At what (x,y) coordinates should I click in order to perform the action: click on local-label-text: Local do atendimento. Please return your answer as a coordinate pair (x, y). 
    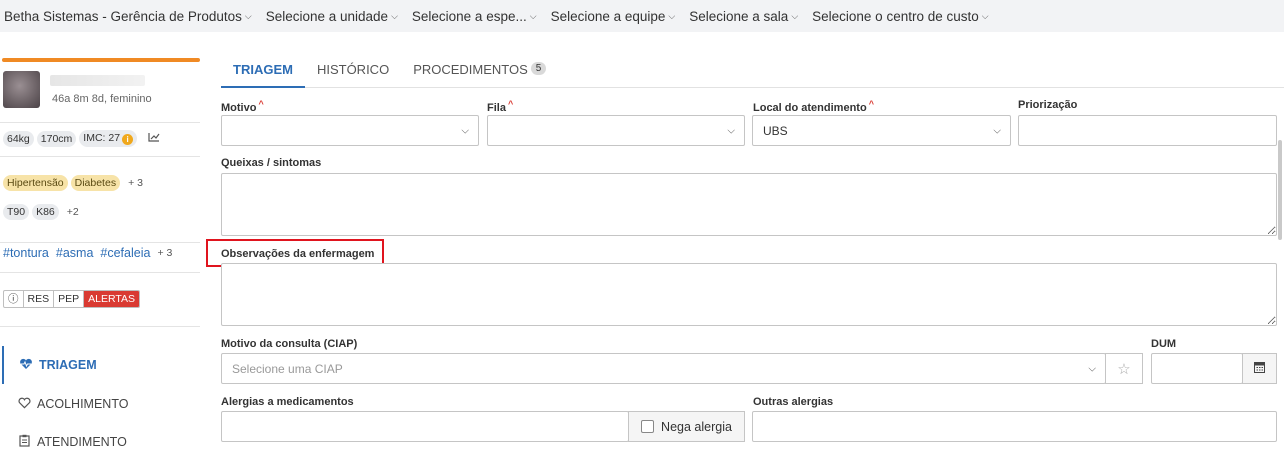
    Looking at the image, I should click on (810, 108).